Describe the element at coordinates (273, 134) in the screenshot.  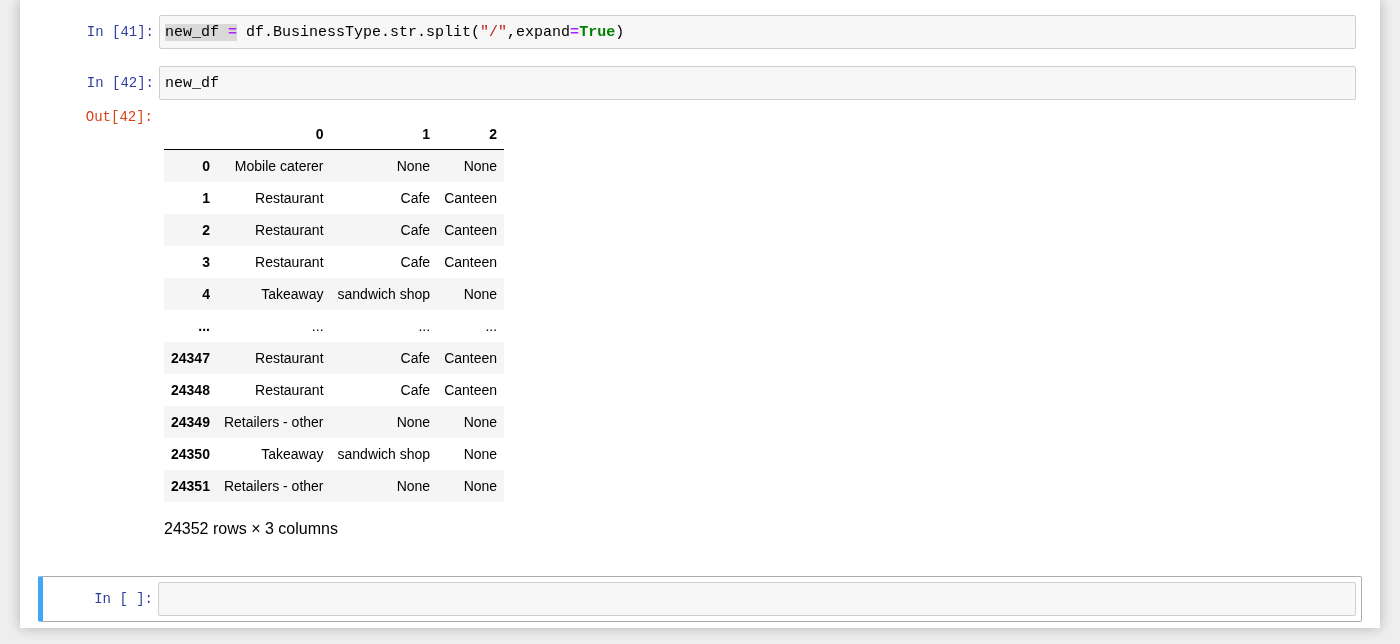
I see `column-header: 0` at that location.